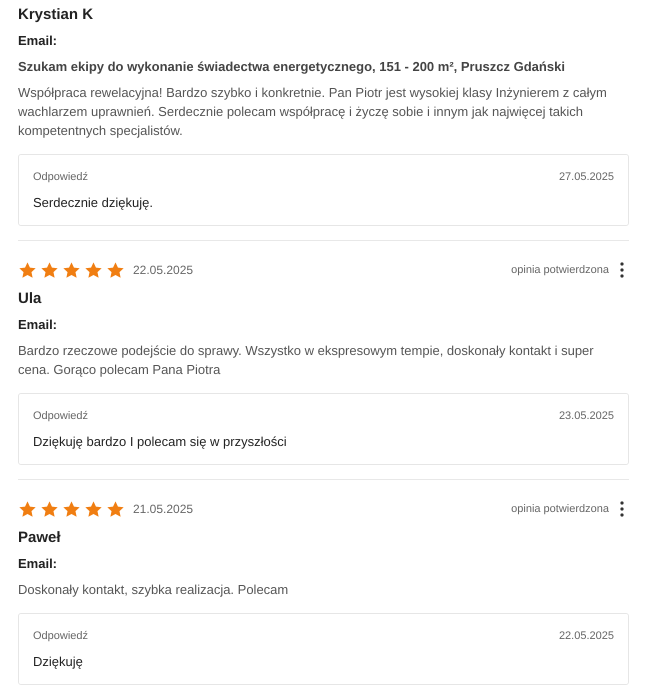 The image size is (649, 699). I want to click on reply-date: 23.05.2025, so click(586, 416).